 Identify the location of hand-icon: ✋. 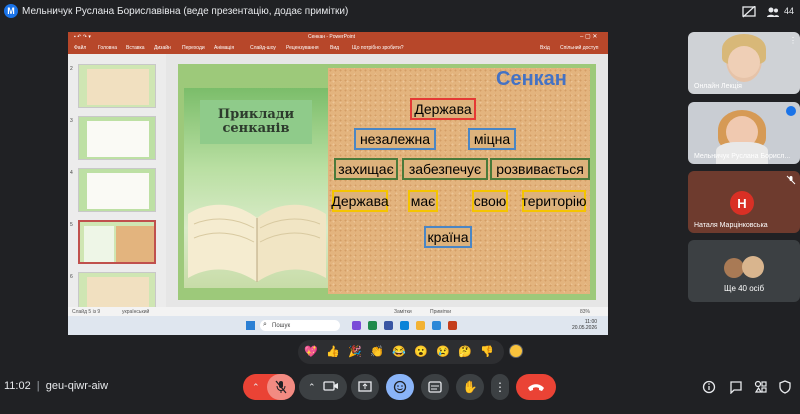
(470, 387).